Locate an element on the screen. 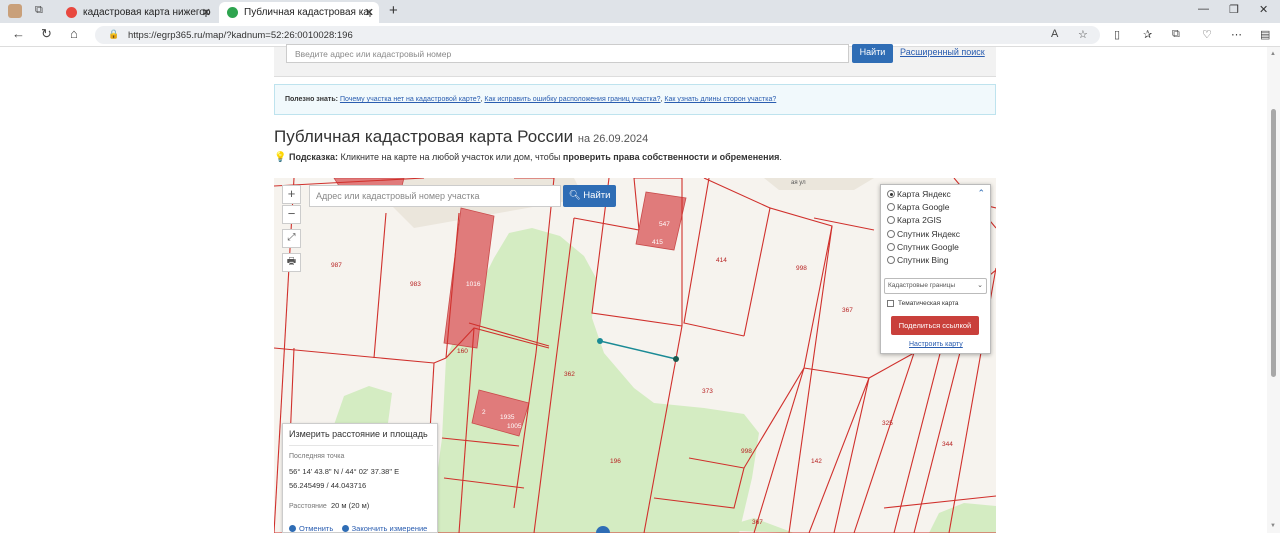 The height and width of the screenshot is (533, 1280). parcel-label: 325 is located at coordinates (887, 423).